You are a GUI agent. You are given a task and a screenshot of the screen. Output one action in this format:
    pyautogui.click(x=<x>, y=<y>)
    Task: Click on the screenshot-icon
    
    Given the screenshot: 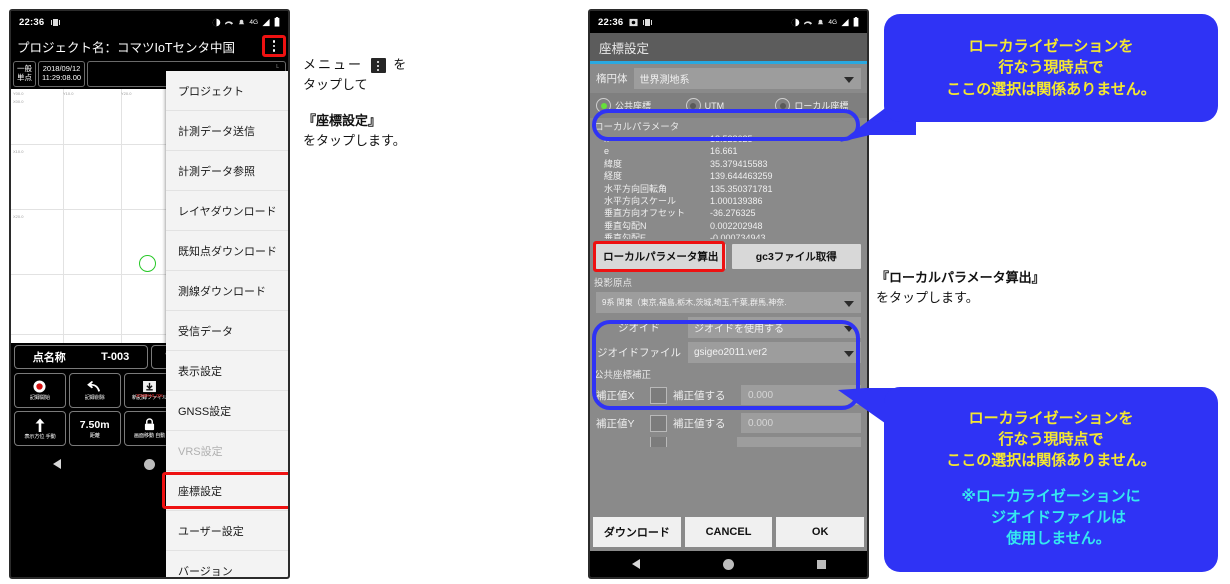 What is the action you would take?
    pyautogui.click(x=633, y=22)
    